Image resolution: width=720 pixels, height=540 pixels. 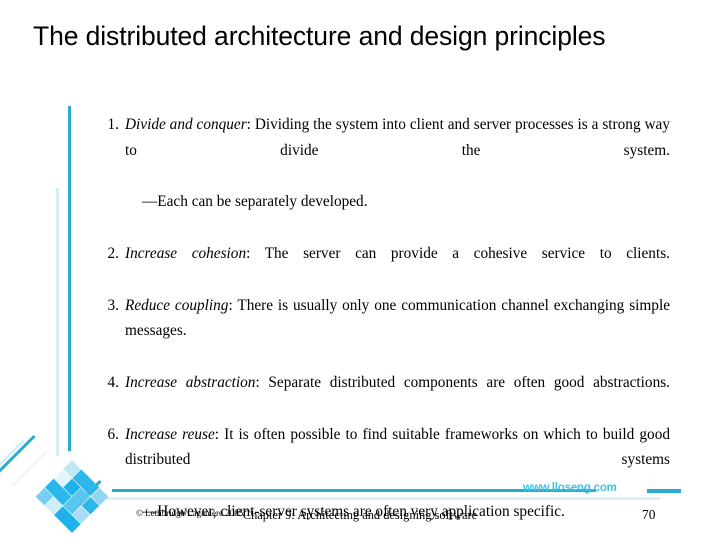 I want to click on sub-bullet: —Each can be separately developed., so click(x=406, y=215).